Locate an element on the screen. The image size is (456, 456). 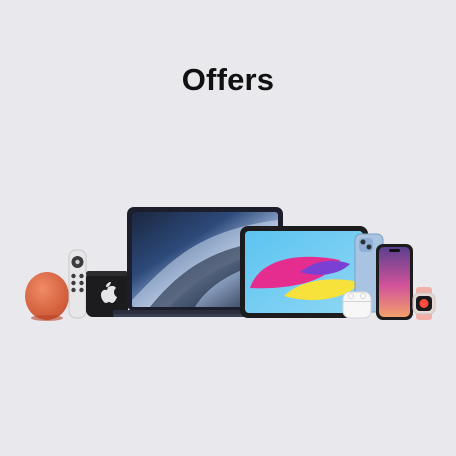
siri-remote-icon is located at coordinates (77, 284).